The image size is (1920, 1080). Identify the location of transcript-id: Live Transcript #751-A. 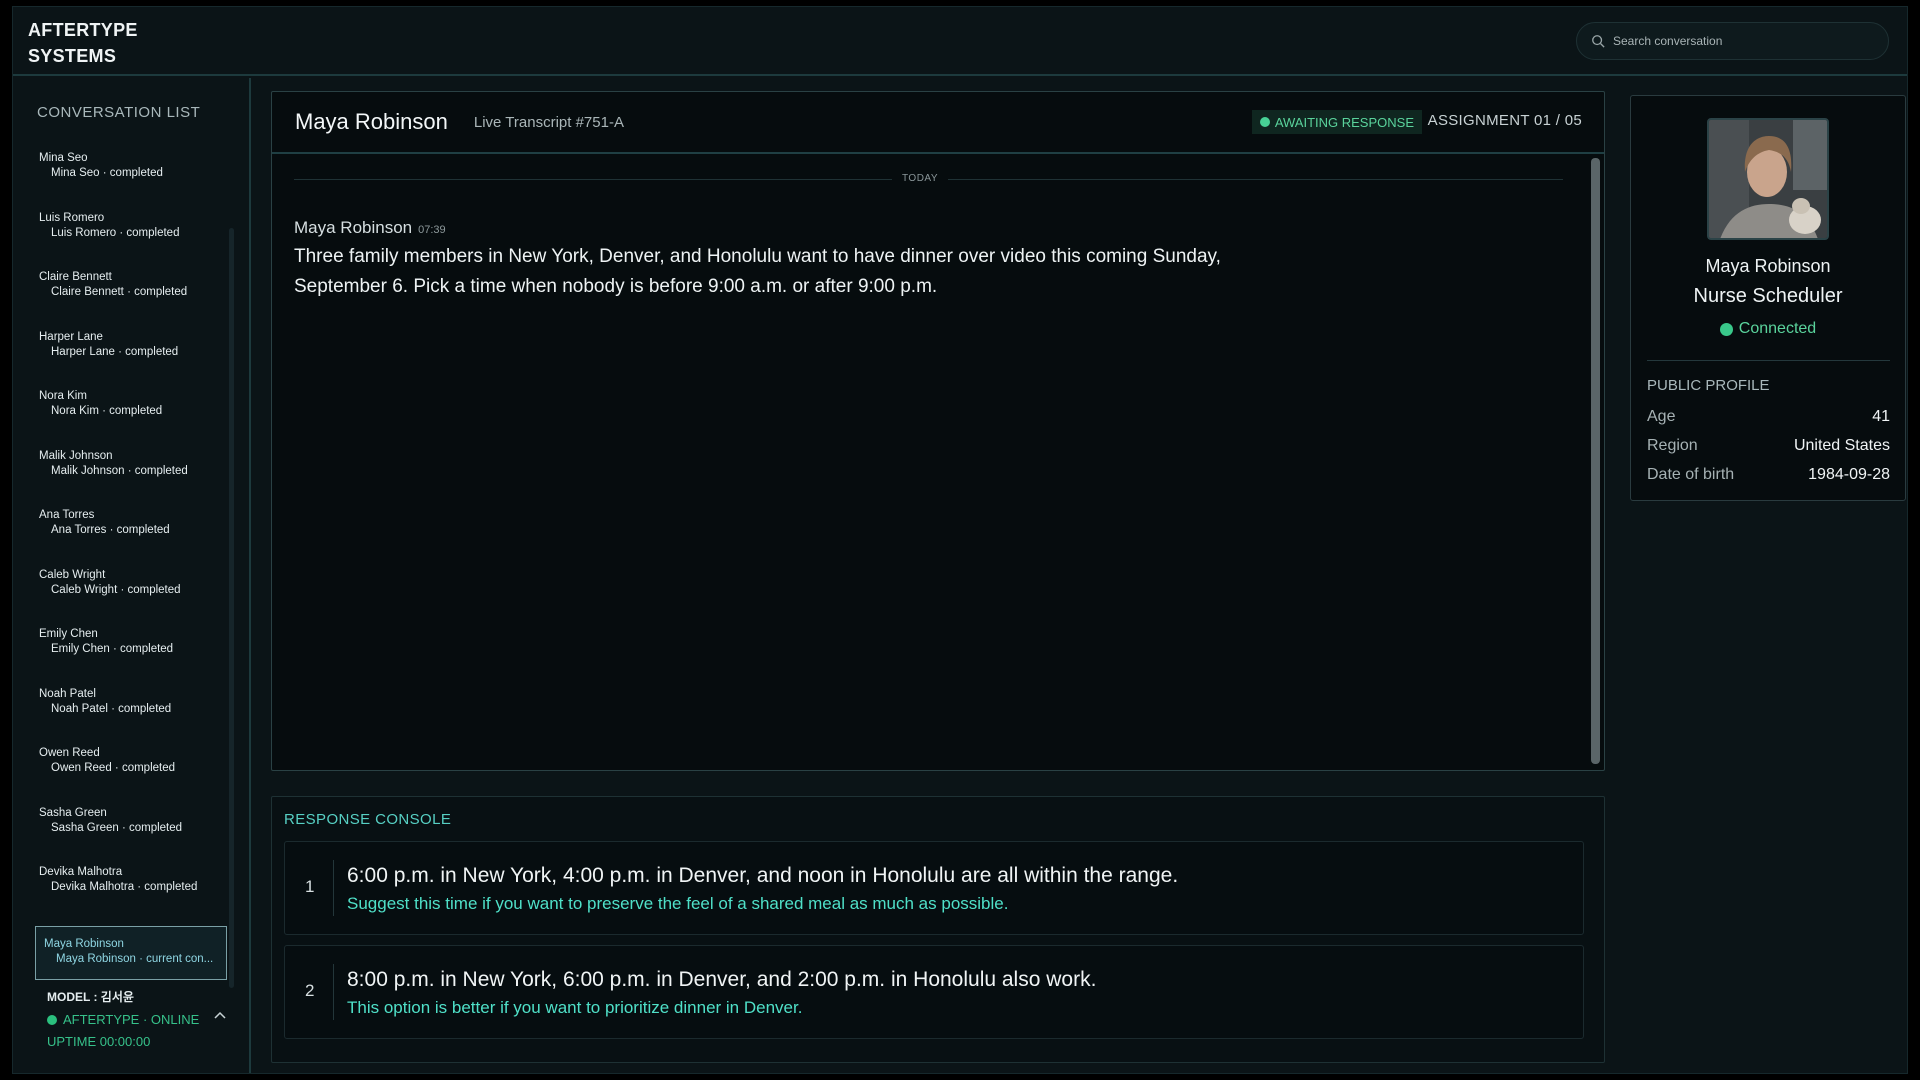
(548, 122).